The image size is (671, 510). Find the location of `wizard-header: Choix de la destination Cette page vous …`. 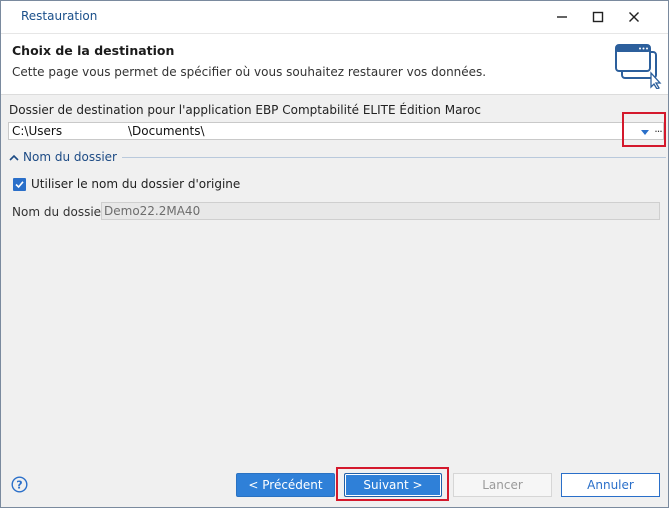

wizard-header: Choix de la destination Cette page vous … is located at coordinates (334, 64).